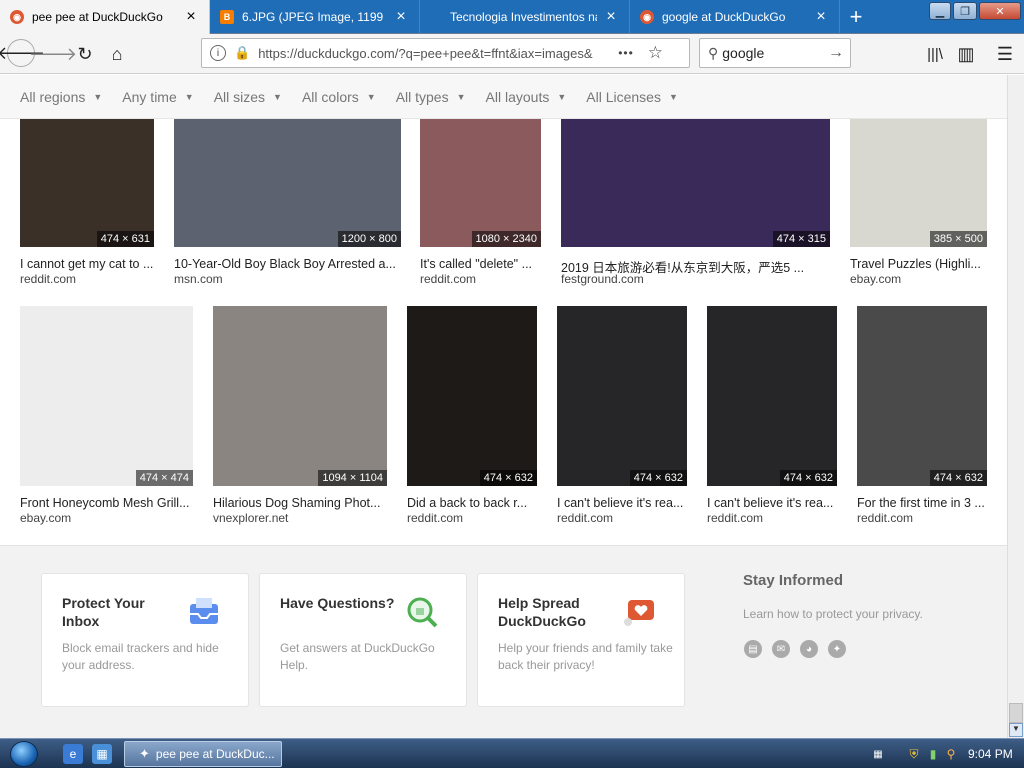 The height and width of the screenshot is (768, 1024). What do you see at coordinates (105, 17) in the screenshot?
I see `tab-pee-pee: ◉ pee pee at DuckDuckGo ×` at bounding box center [105, 17].